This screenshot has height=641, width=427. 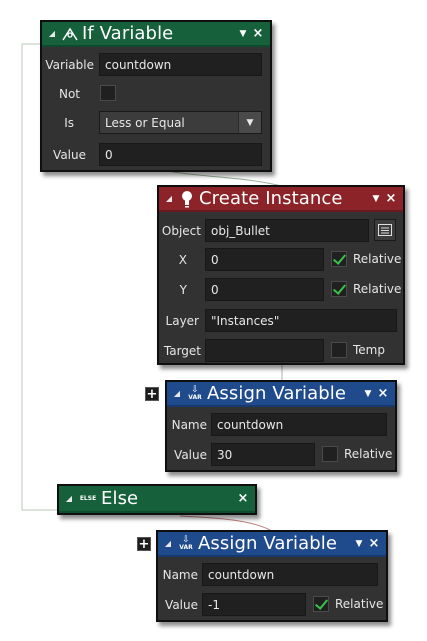 What do you see at coordinates (108, 93) in the screenshot?
I see `not-checkbox` at bounding box center [108, 93].